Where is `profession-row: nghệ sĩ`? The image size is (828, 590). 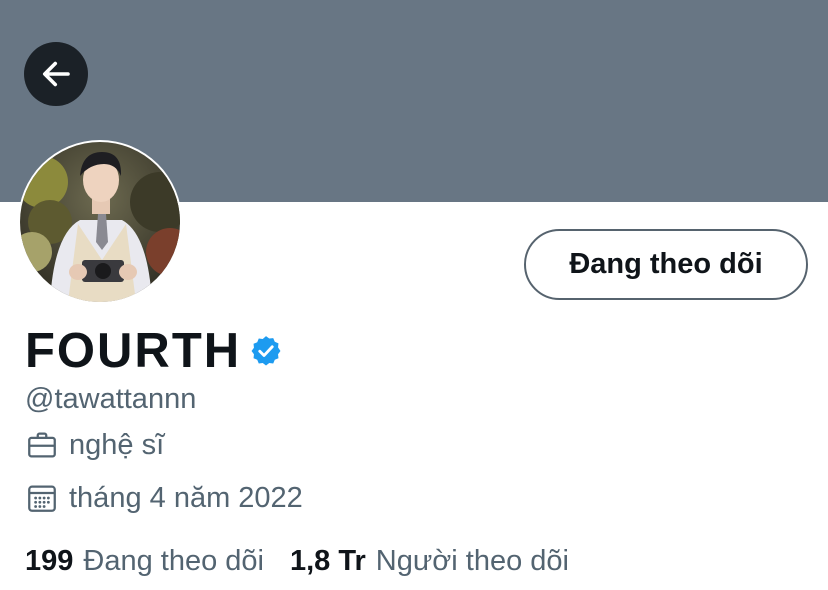 profession-row: nghệ sĩ is located at coordinates (94, 445).